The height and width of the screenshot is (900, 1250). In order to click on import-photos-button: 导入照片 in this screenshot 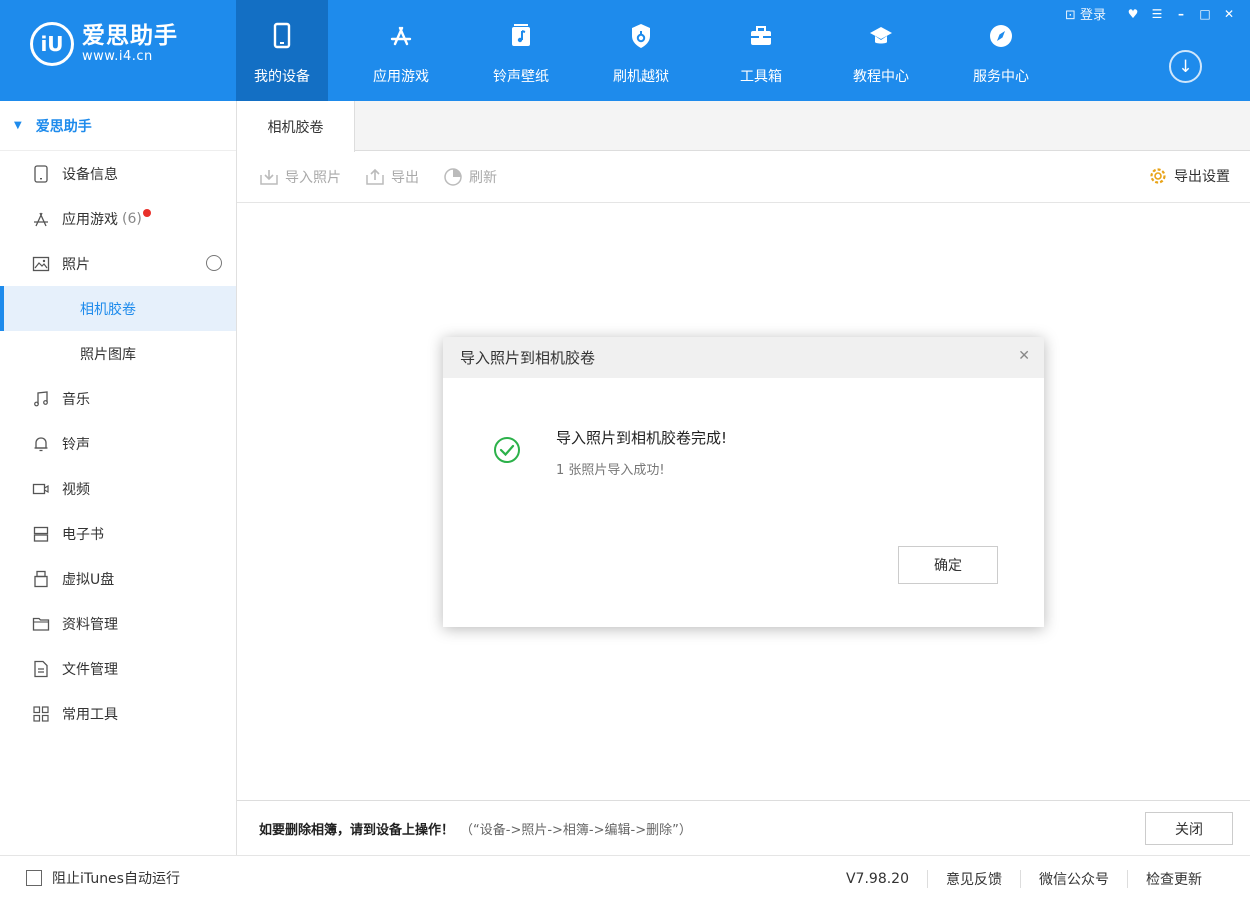, I will do `click(300, 177)`.